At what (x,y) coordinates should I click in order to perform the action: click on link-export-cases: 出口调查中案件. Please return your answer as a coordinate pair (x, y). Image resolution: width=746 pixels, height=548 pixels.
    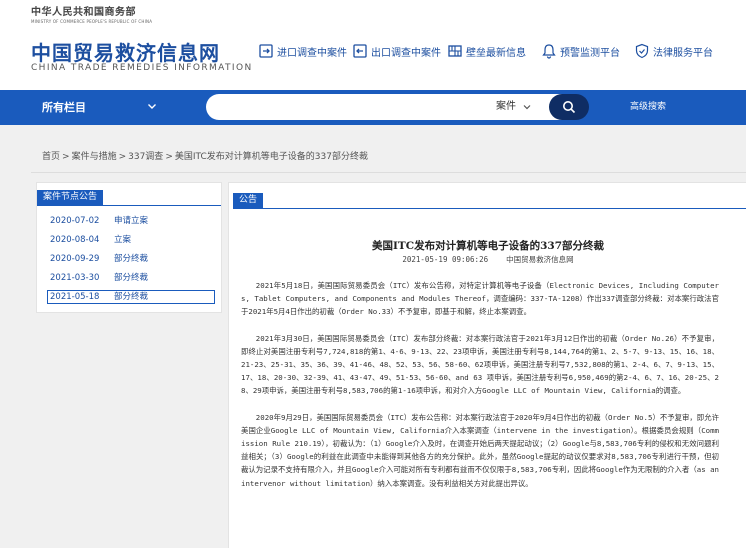
    Looking at the image, I should click on (396, 51).